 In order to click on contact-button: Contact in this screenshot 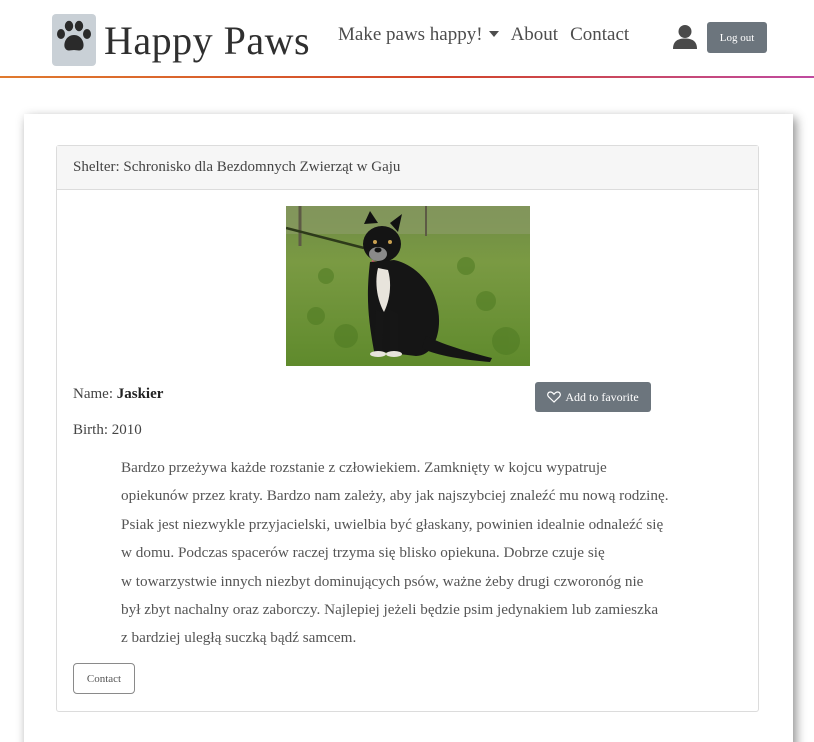, I will do `click(104, 678)`.